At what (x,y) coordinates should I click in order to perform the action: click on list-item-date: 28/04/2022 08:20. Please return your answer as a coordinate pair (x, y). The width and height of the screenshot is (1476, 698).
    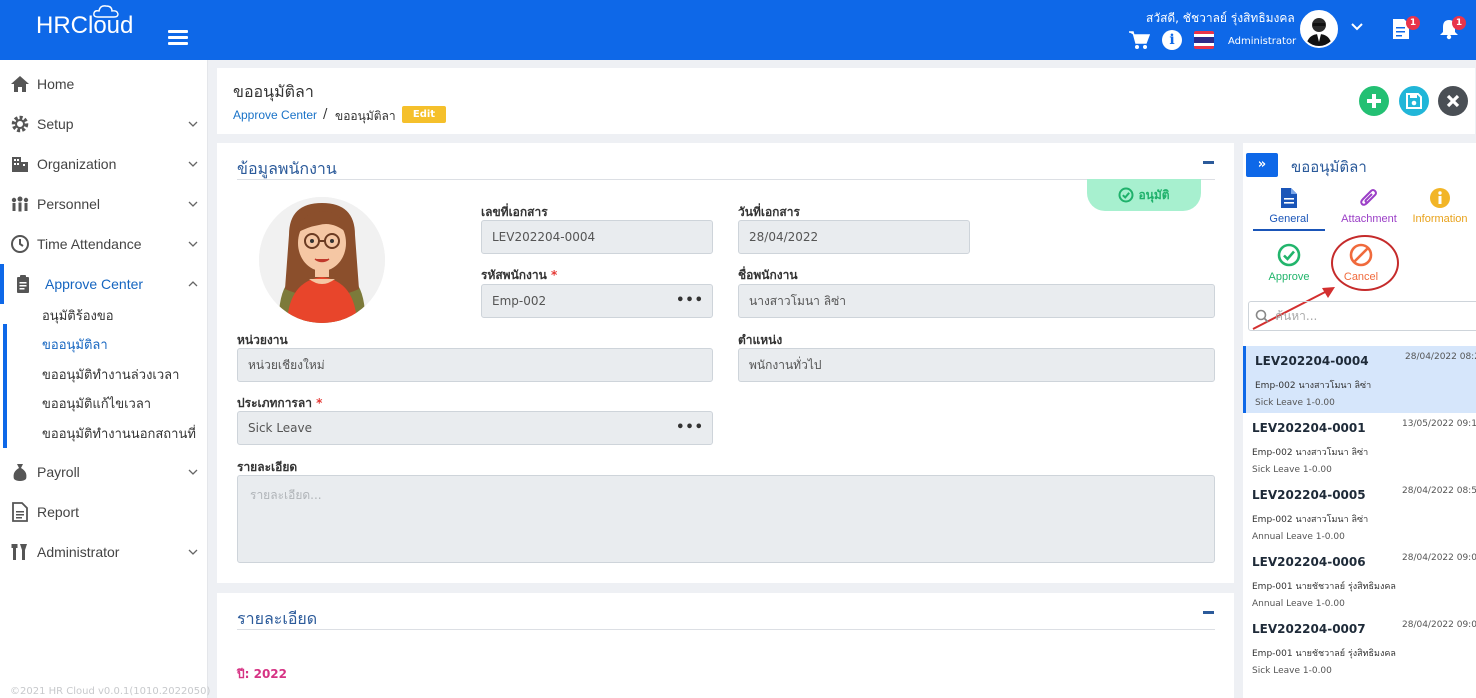
    Looking at the image, I should click on (1440, 357).